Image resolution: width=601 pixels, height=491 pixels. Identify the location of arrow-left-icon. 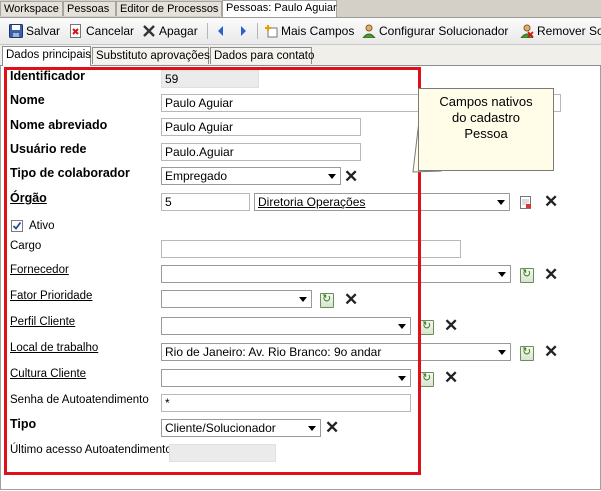
(221, 31).